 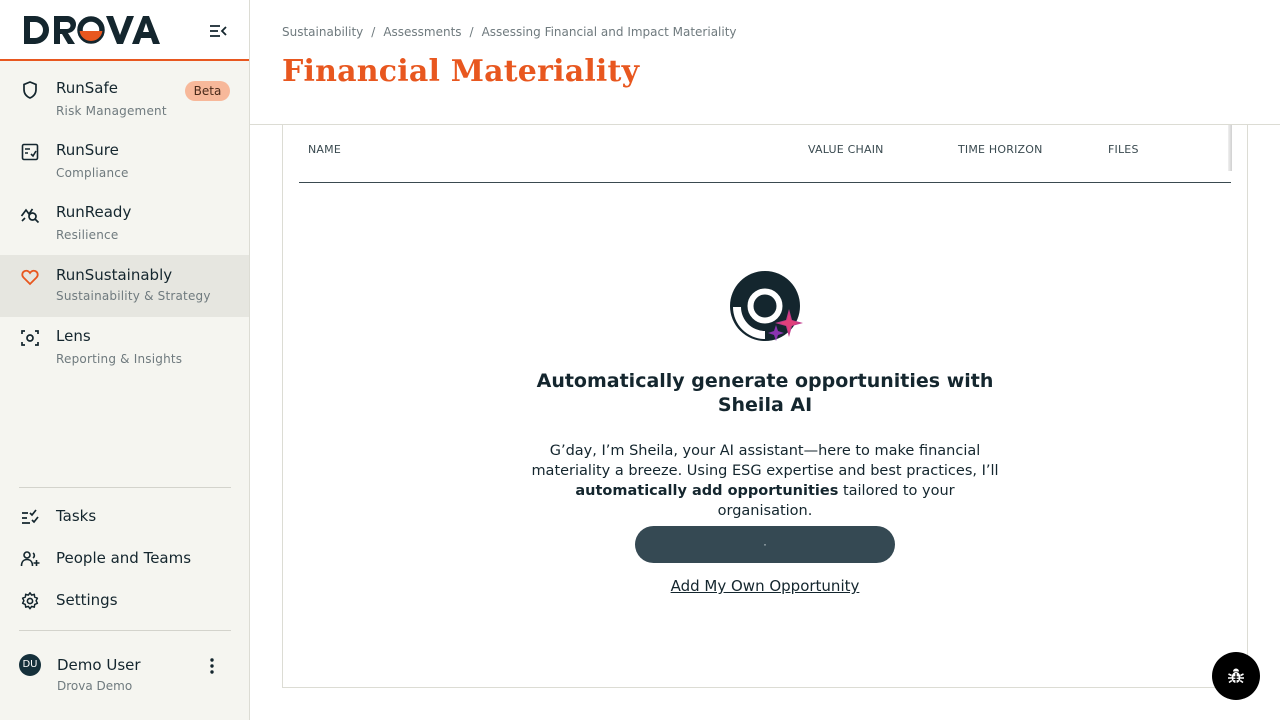 I want to click on nav-title: RunSafe, so click(x=87, y=88).